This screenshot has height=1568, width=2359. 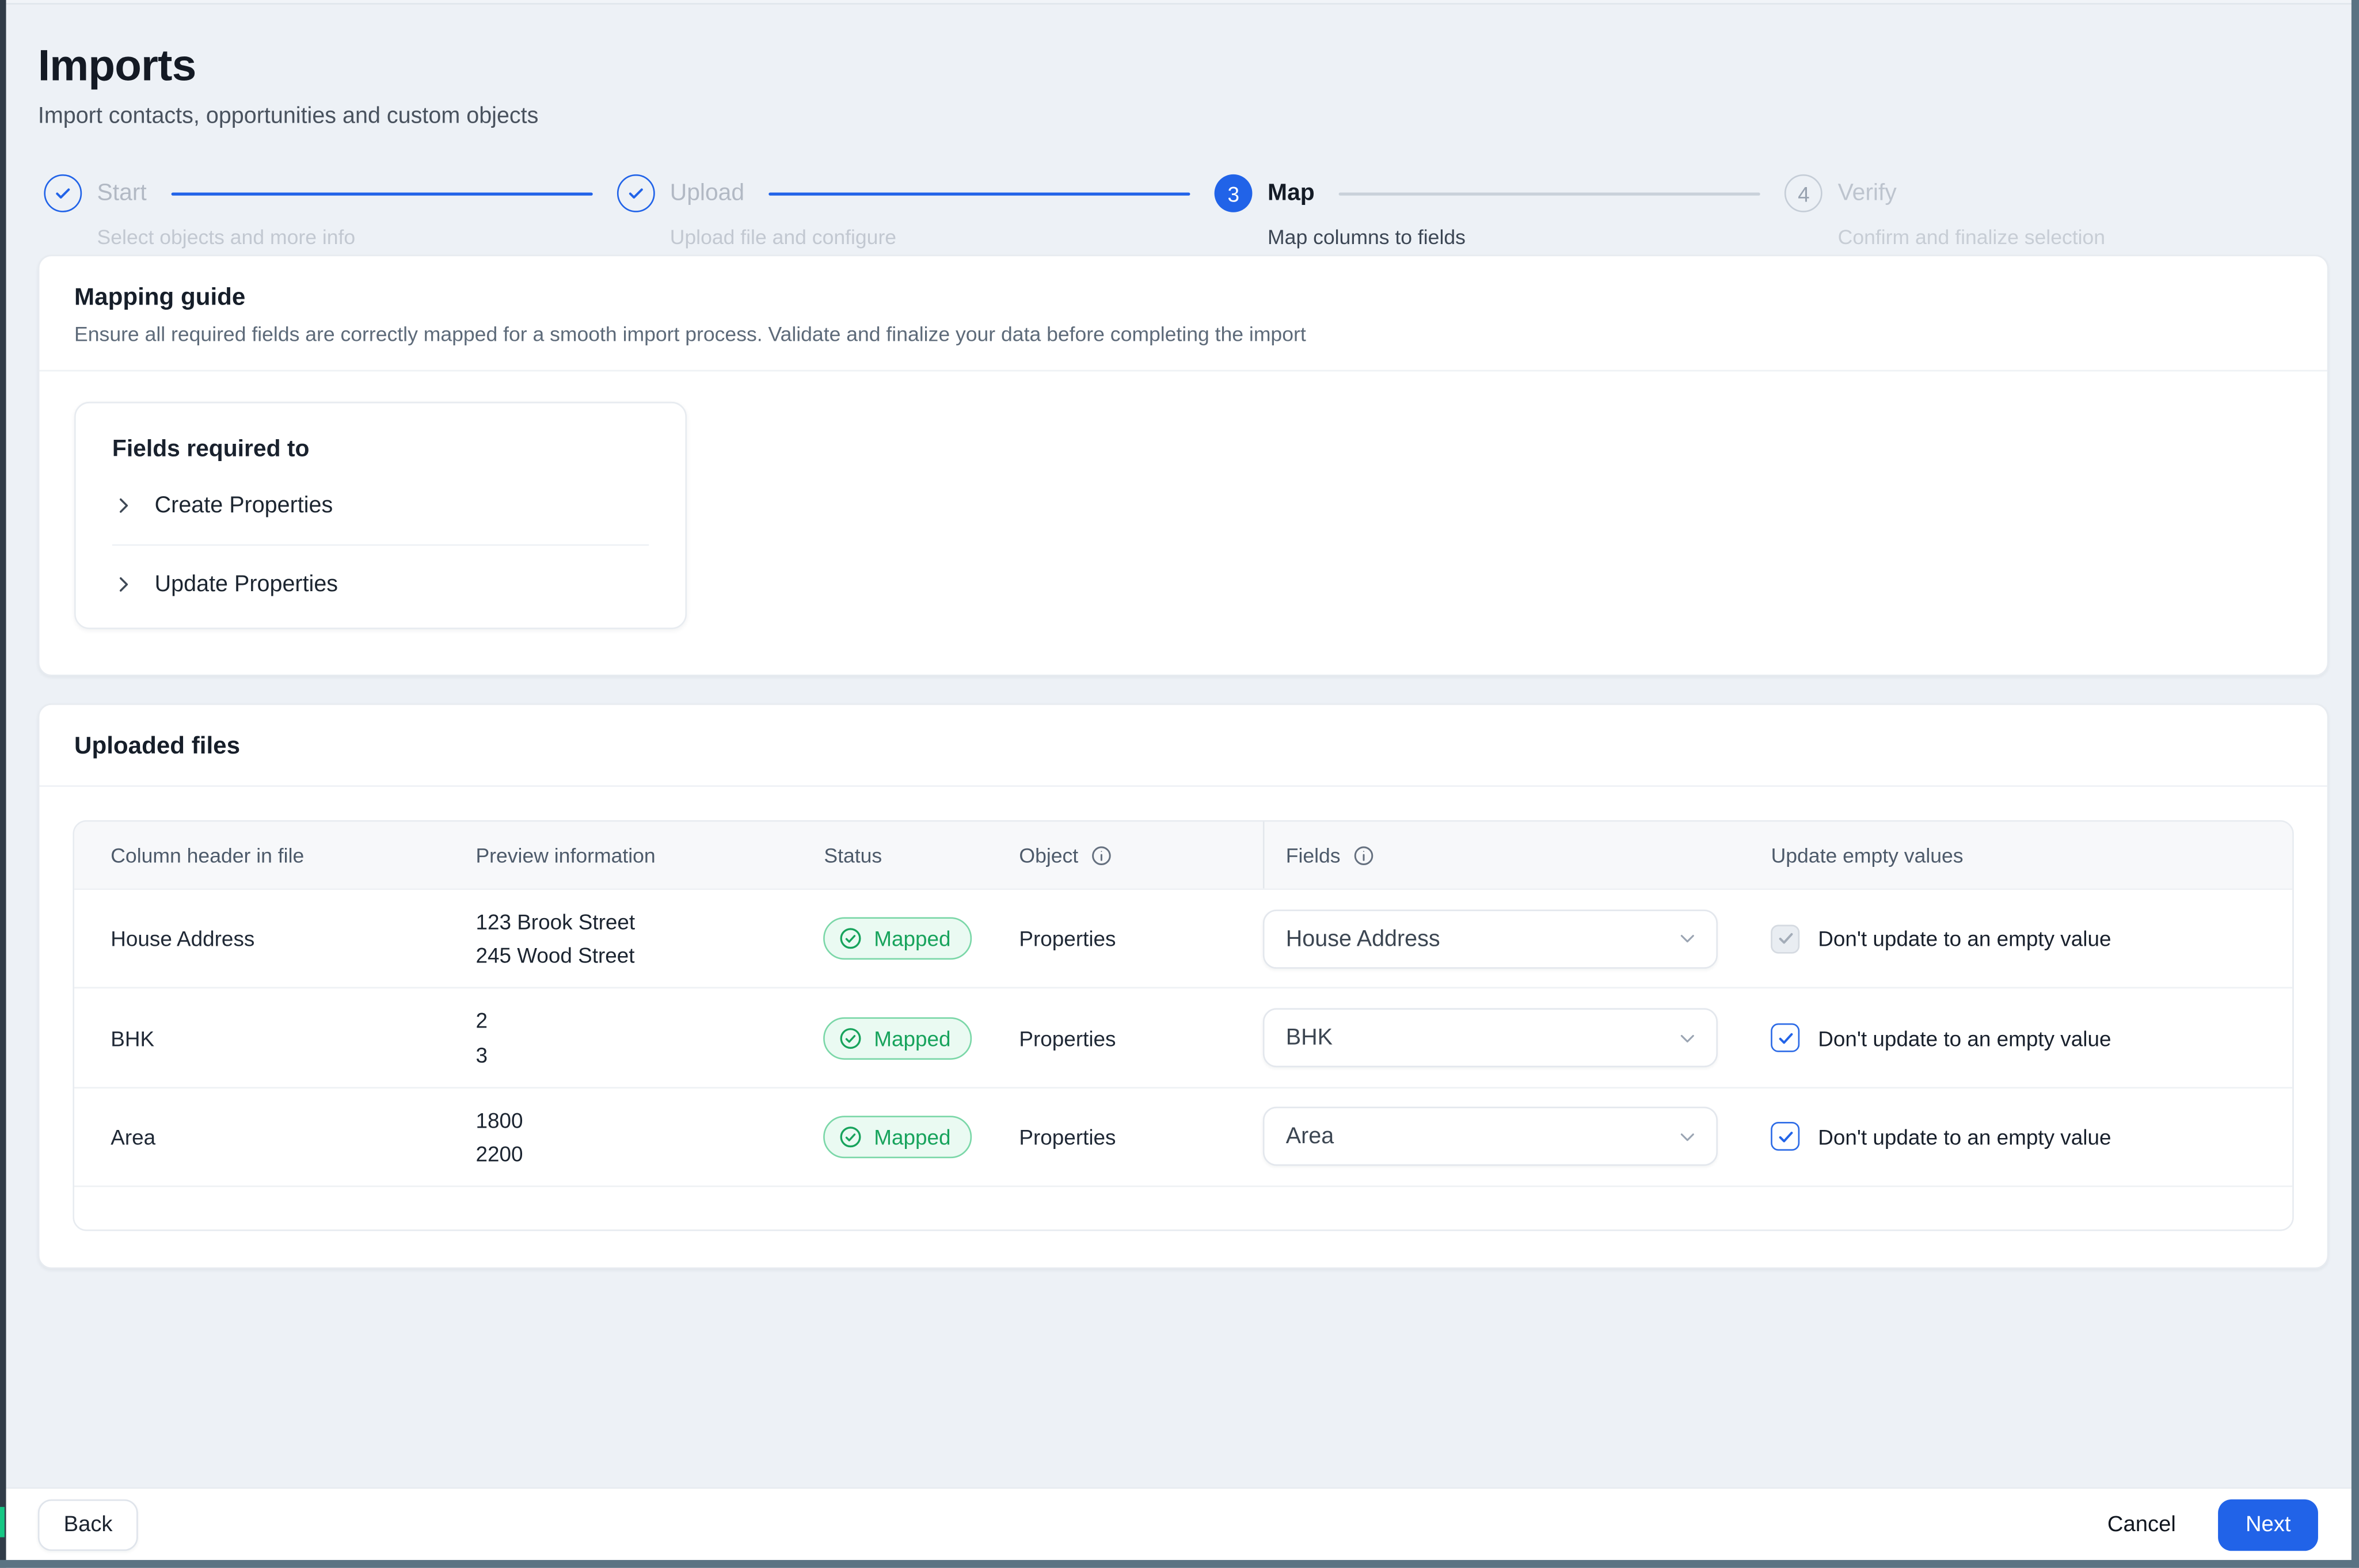 I want to click on field-select: House Address, so click(x=1490, y=939).